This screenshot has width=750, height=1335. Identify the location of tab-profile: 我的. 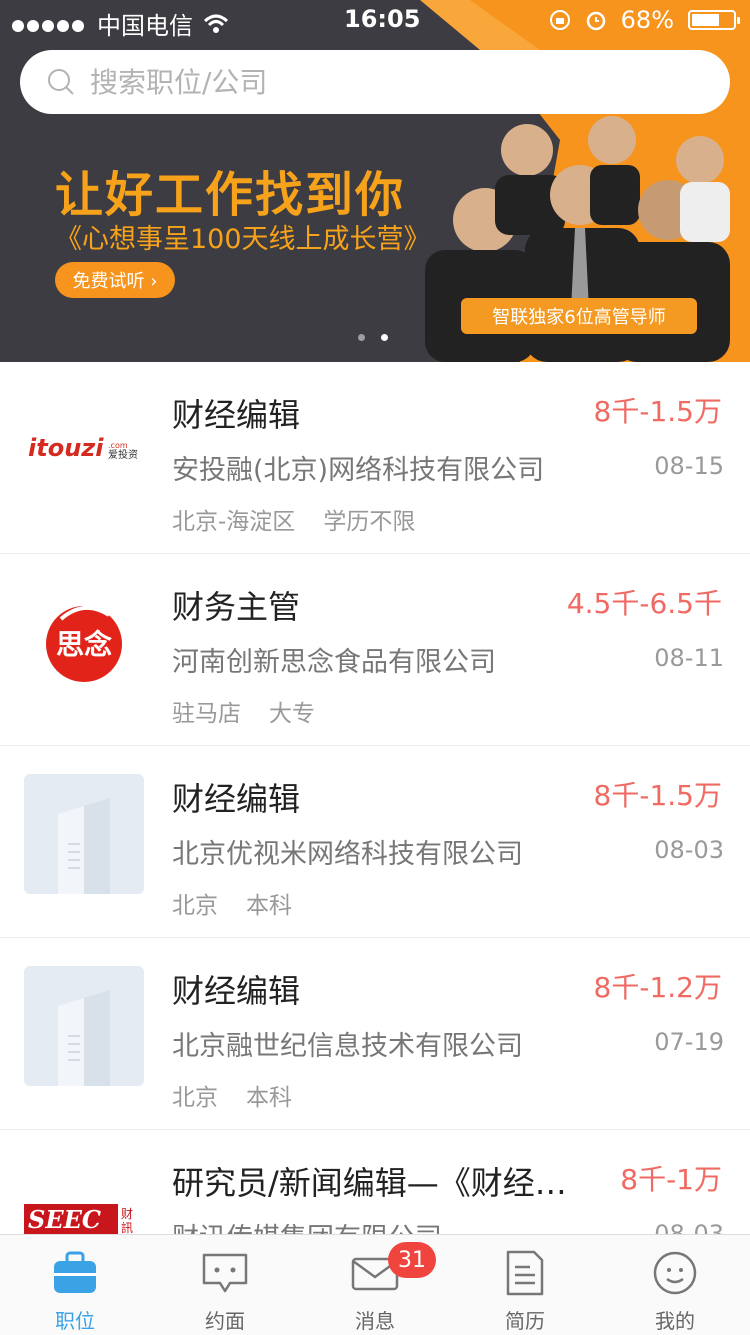
(675, 1285).